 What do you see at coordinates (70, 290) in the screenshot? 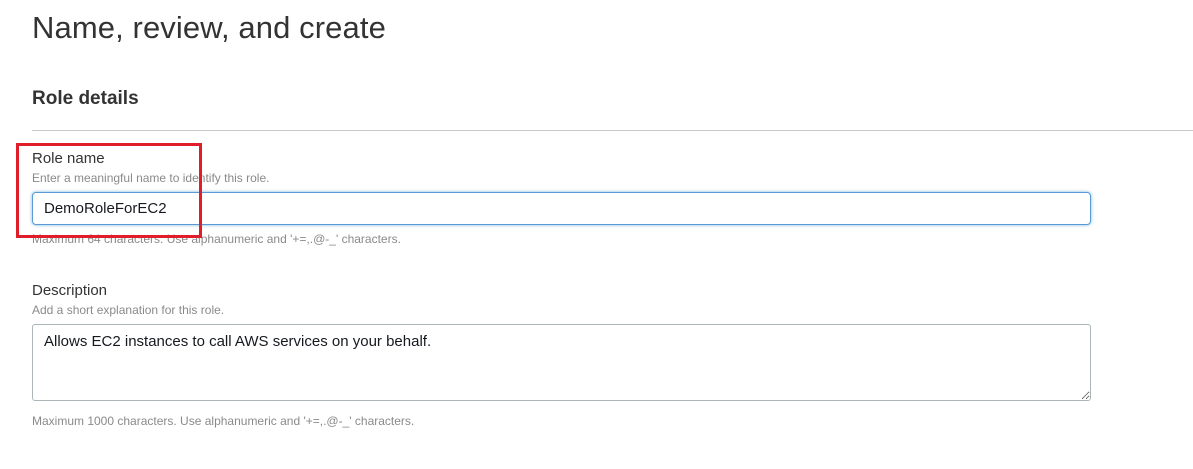
I see `description-label: Description` at bounding box center [70, 290].